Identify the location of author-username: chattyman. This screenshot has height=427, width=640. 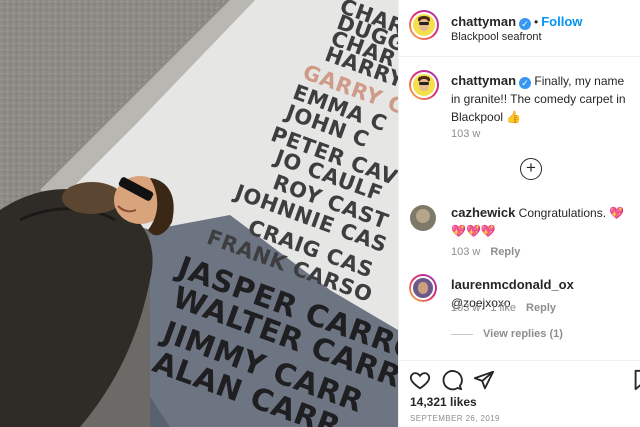
(483, 21).